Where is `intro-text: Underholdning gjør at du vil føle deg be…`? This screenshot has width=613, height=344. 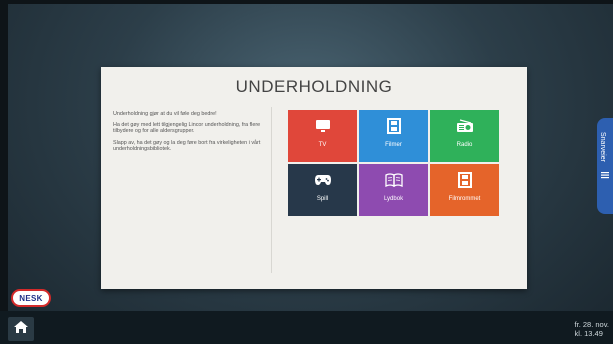
intro-text: Underholdning gjør at du vil føle deg be… is located at coordinates (188, 134).